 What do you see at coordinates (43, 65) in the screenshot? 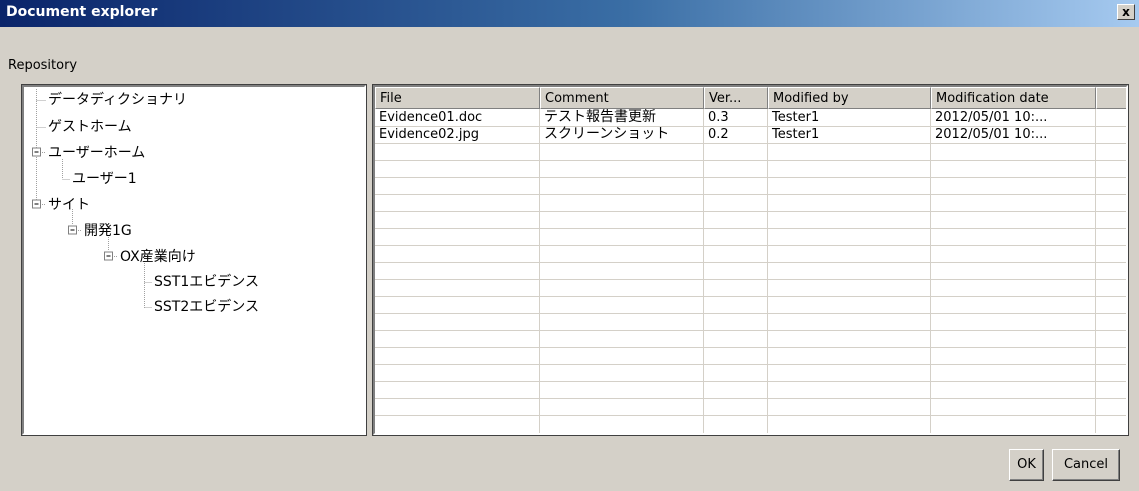
I see `repository-label: Repository` at bounding box center [43, 65].